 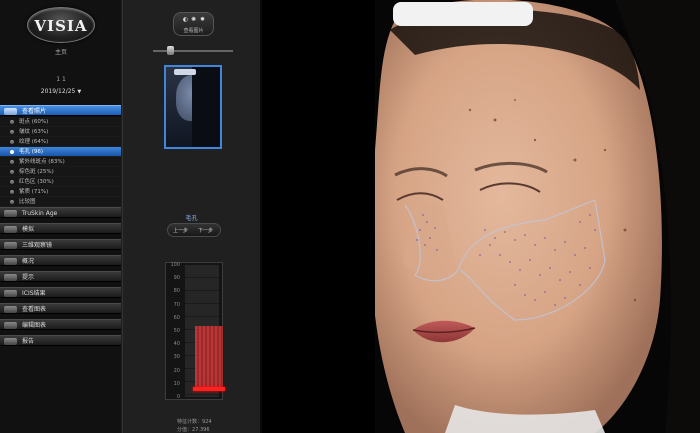 I want to click on list-item-pores: 毛孔 (96), so click(x=60, y=152).